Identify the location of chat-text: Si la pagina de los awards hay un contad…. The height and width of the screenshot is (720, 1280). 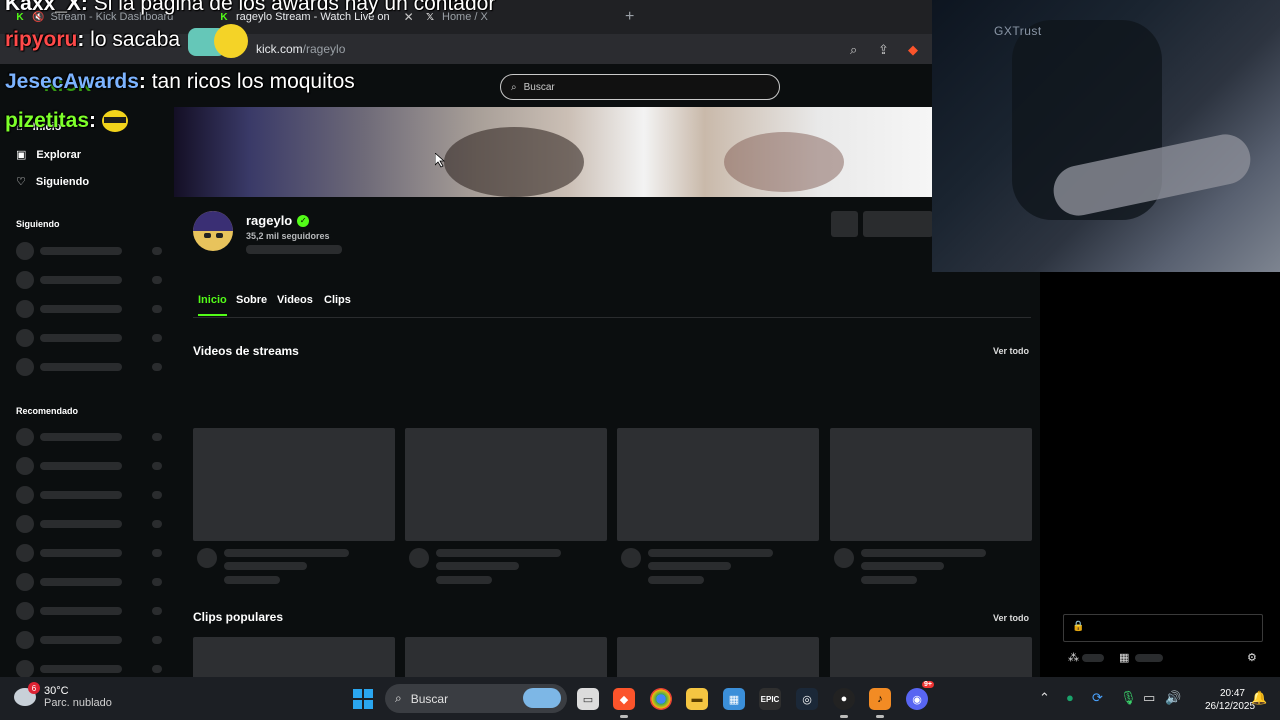
(294, 7).